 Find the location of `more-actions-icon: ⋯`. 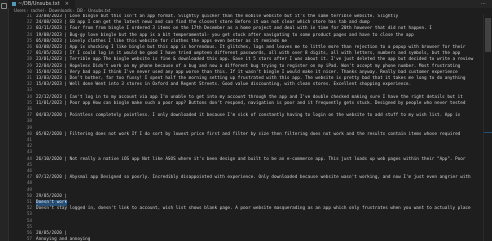

more-actions-icon: ⋯ is located at coordinates (485, 4).